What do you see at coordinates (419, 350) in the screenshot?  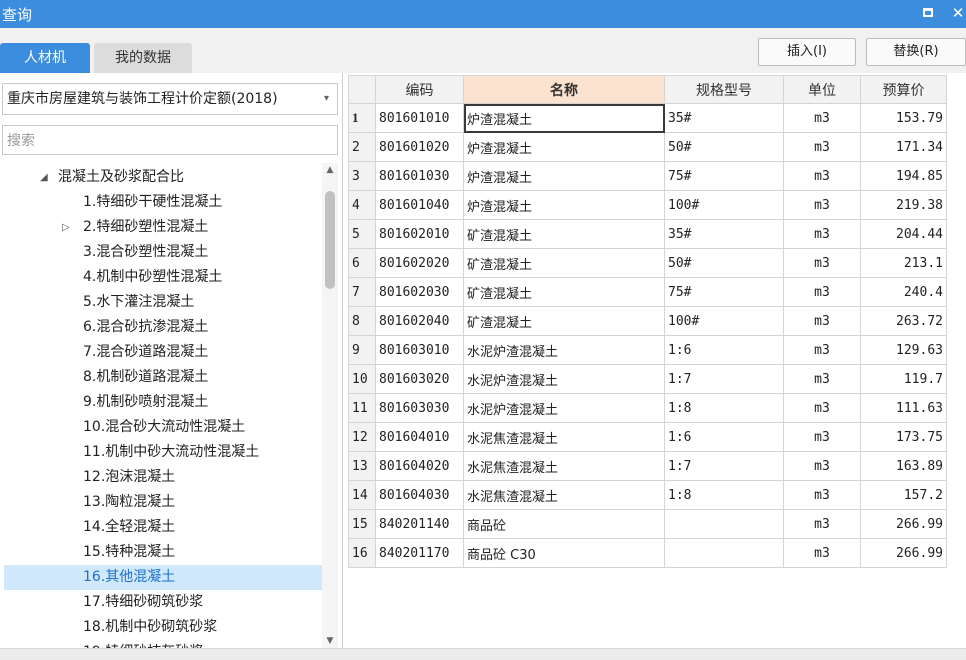 I see `code-cell: 801603010` at bounding box center [419, 350].